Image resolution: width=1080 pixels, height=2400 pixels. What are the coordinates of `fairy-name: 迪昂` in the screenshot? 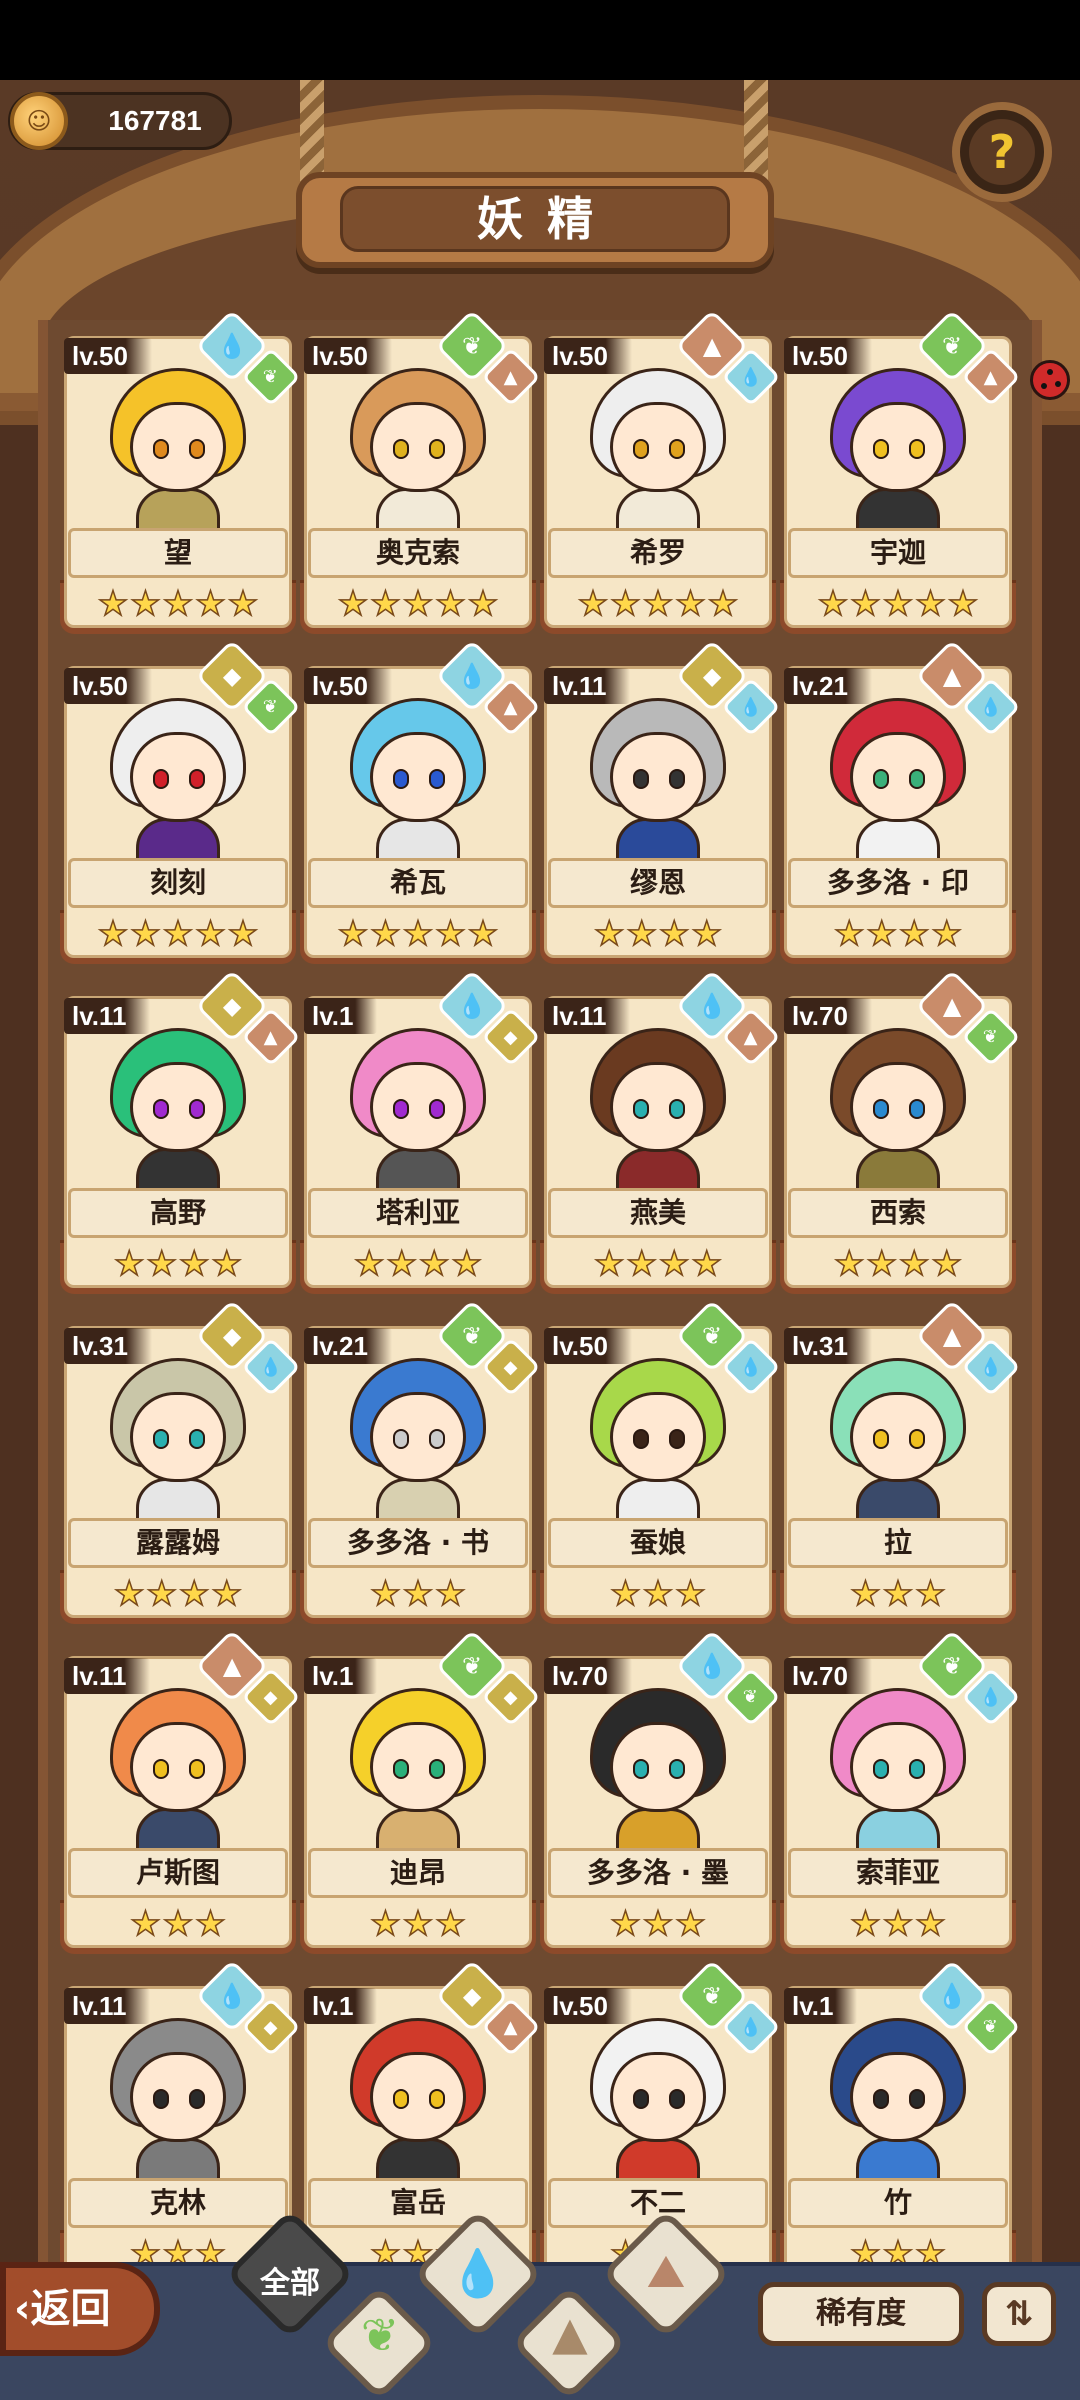 It's located at (418, 1873).